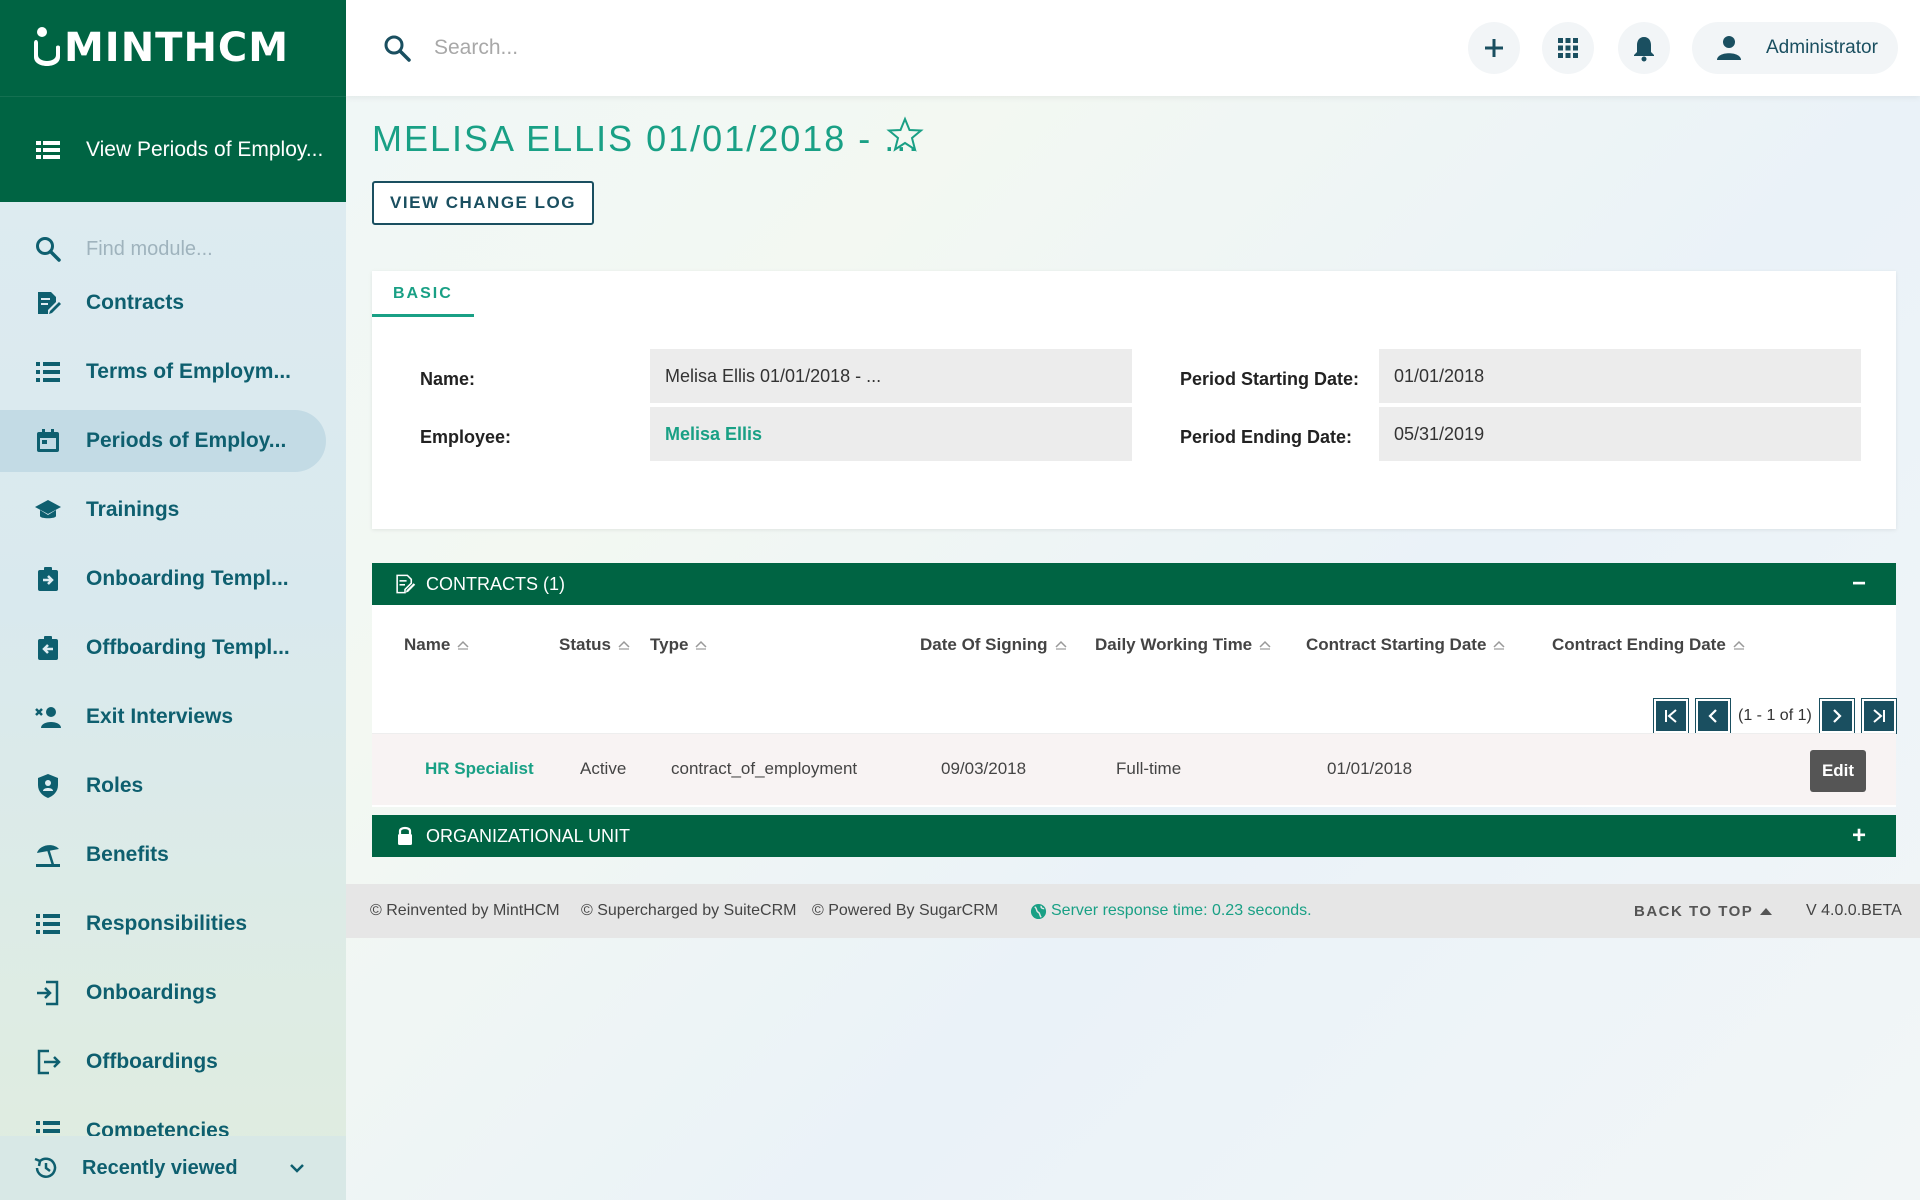 The width and height of the screenshot is (1920, 1200). I want to click on first-page-icon, so click(1671, 716).